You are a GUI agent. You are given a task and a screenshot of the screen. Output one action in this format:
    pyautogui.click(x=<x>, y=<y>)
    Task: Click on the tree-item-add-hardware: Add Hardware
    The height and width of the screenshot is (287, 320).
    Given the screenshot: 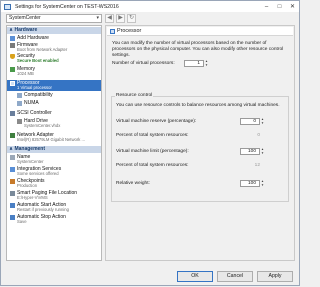 What is the action you would take?
    pyautogui.click(x=54, y=38)
    